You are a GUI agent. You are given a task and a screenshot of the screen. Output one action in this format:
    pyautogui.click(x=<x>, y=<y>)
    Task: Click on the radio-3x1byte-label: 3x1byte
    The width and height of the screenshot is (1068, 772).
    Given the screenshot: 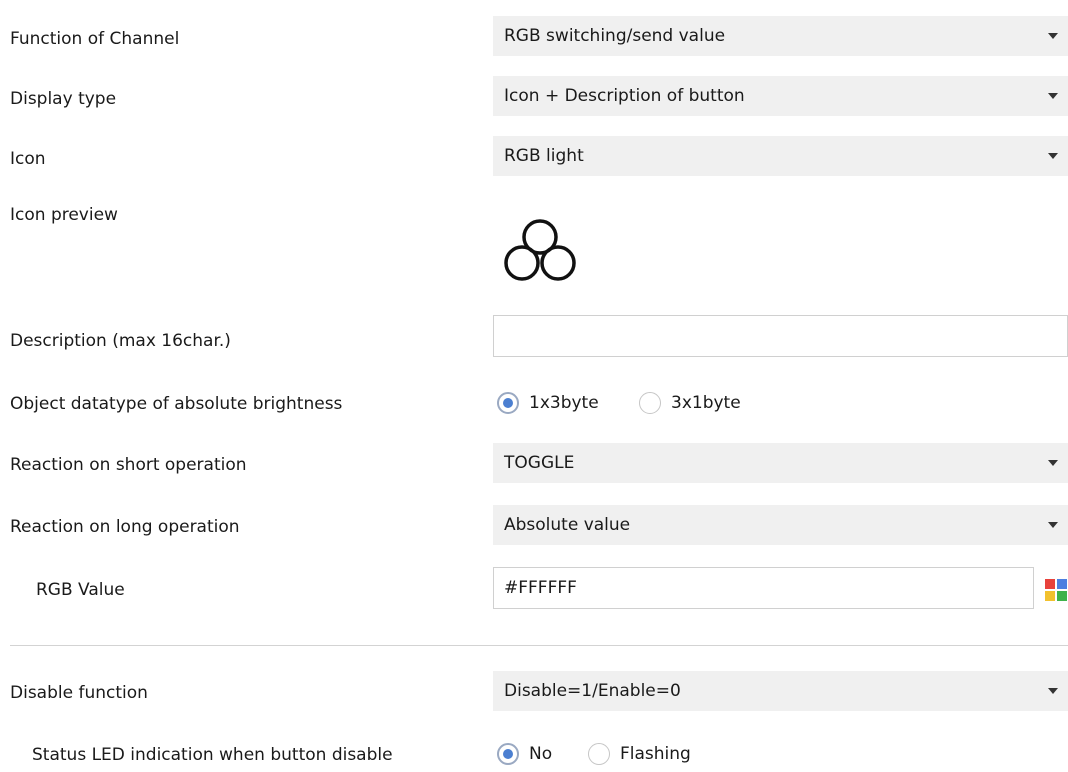 What is the action you would take?
    pyautogui.click(x=706, y=403)
    